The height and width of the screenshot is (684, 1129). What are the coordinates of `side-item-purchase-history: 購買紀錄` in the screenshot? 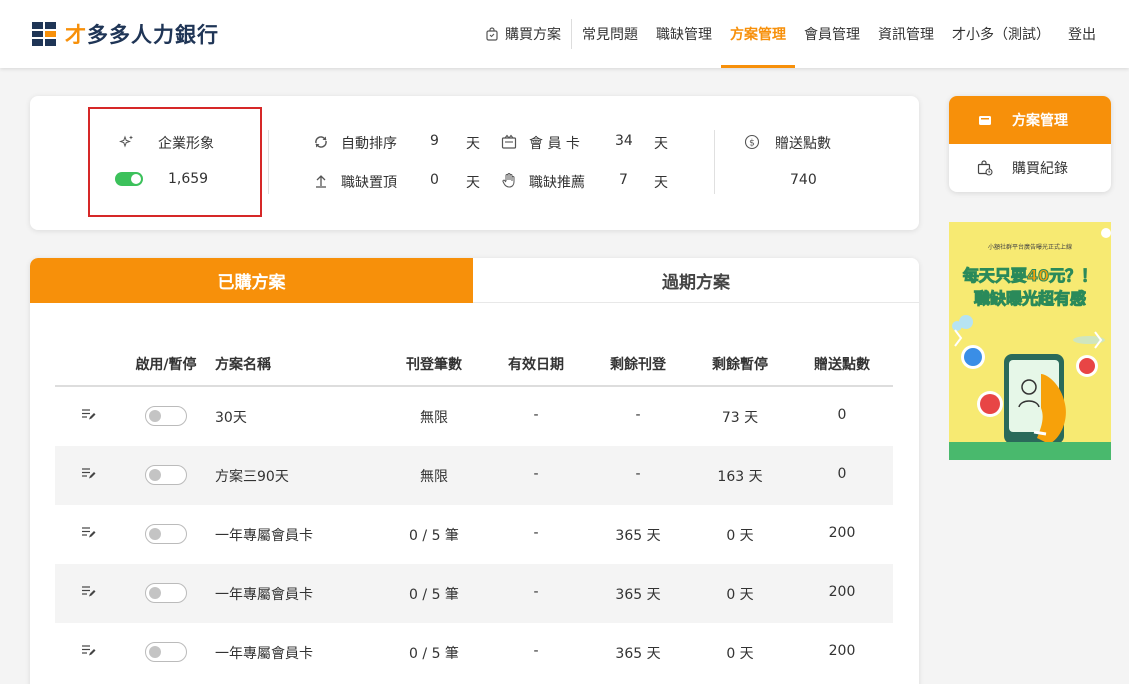 It's located at (1030, 168).